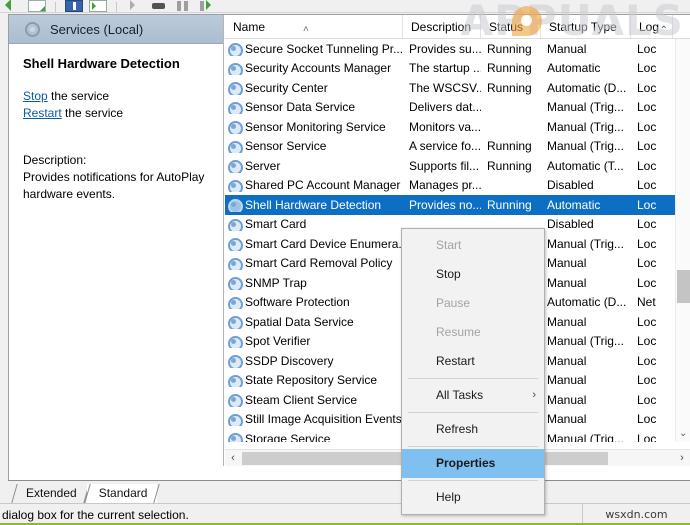 This screenshot has width=690, height=525. Describe the element at coordinates (318, 68) in the screenshot. I see `service-name-text: Security Accounts Manager` at that location.